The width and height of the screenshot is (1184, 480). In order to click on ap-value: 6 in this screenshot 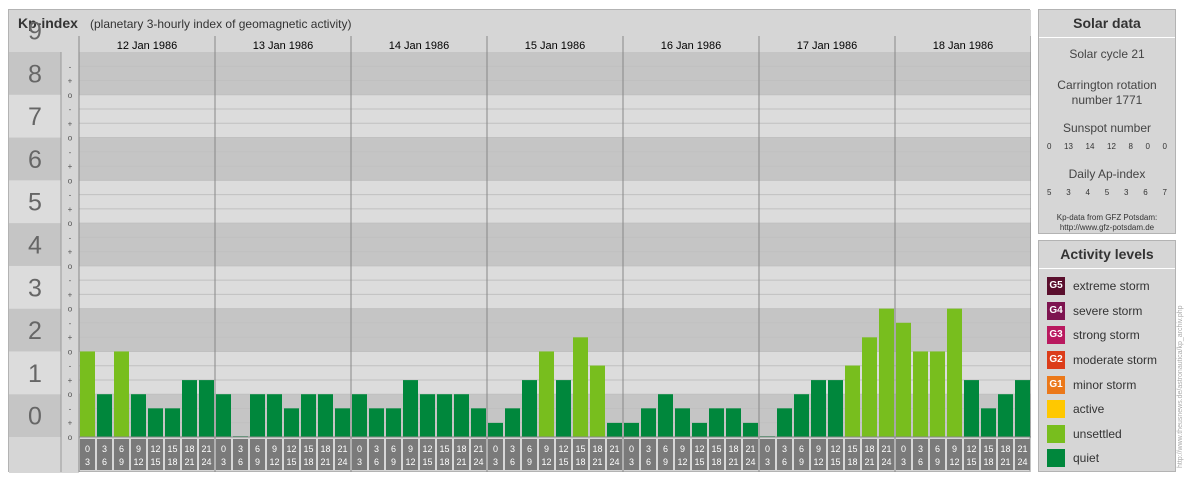, I will do `click(1145, 192)`.